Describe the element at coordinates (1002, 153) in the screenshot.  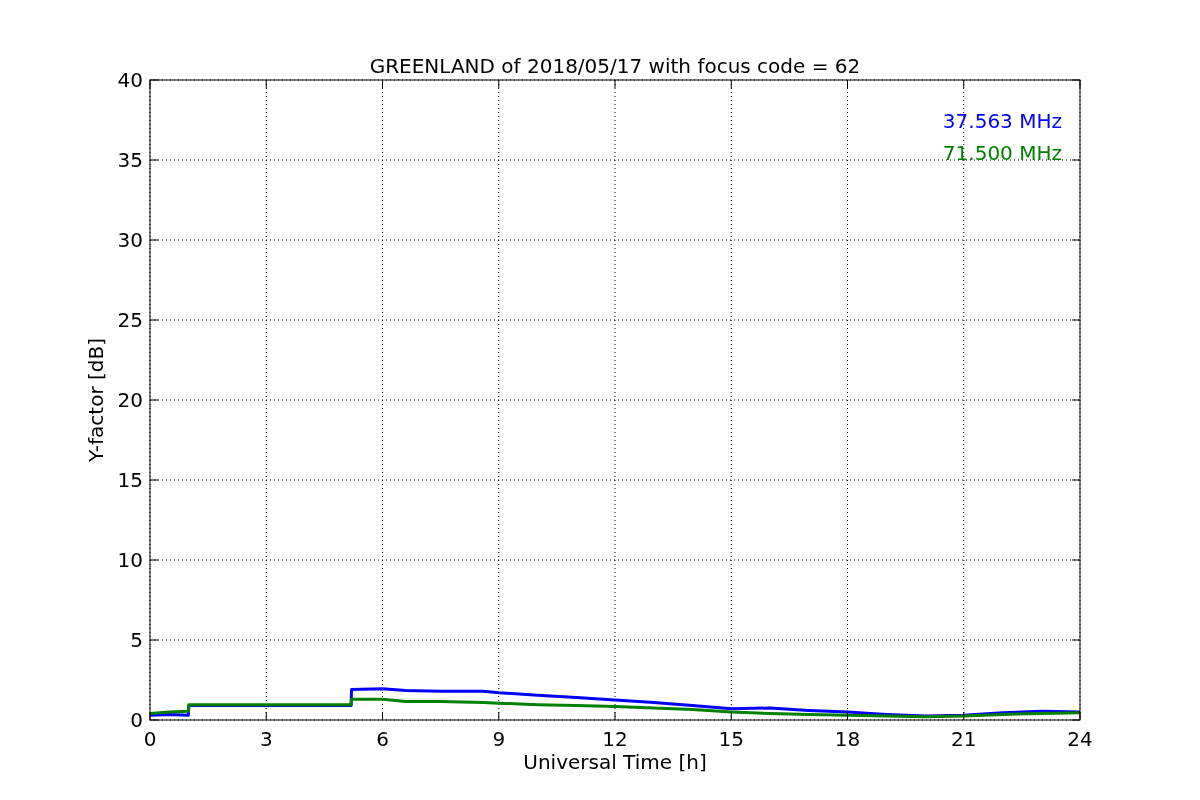
I see `legend-label: 71.500 MHz` at that location.